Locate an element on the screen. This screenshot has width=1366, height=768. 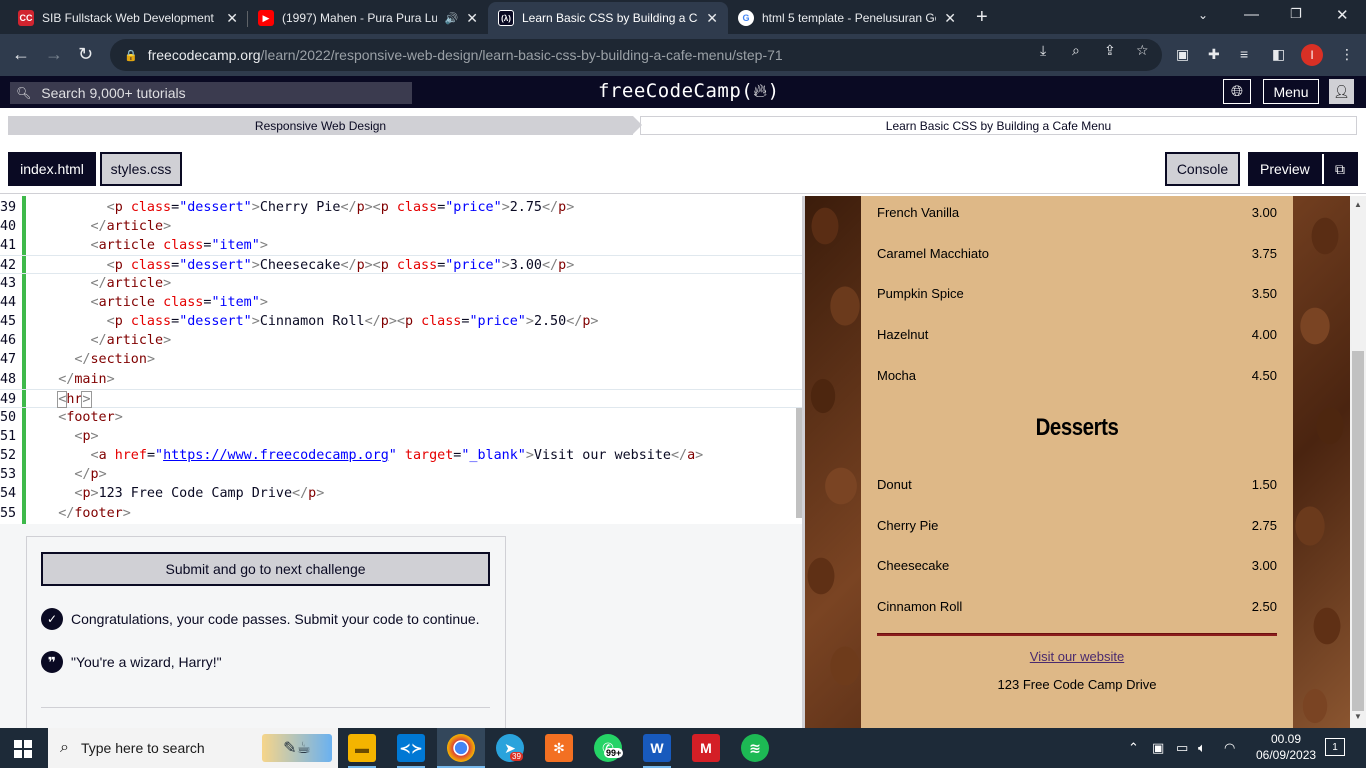
volume-icon: 🔈︎ is located at coordinates (1202, 748).